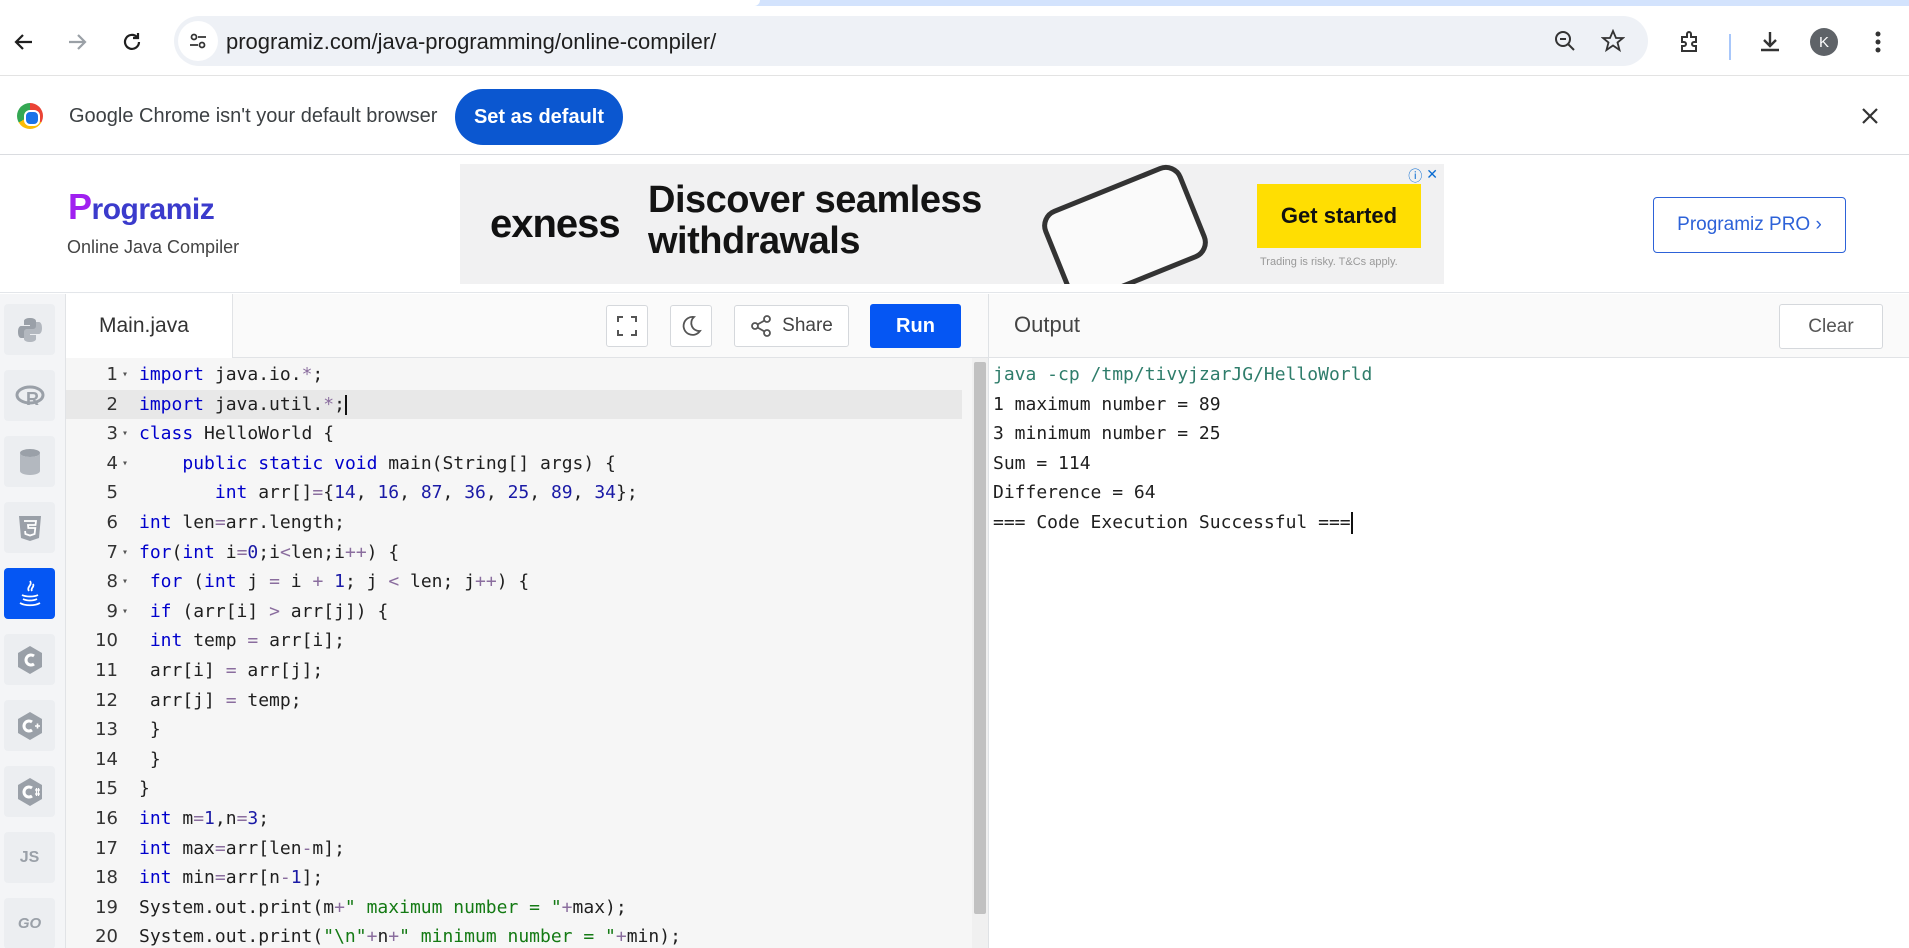 The width and height of the screenshot is (1909, 948). I want to click on code-text: class HelloWorld {, so click(237, 434).